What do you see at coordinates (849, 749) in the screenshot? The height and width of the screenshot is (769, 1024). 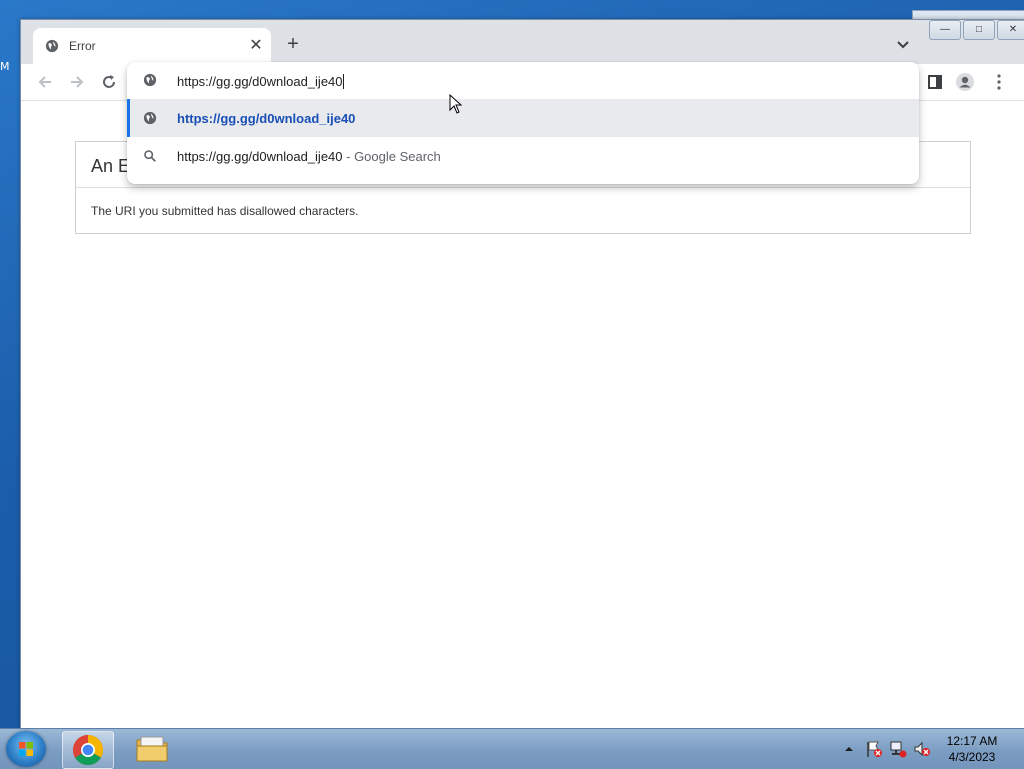 I see `show-hidden-icons-arrow-icon` at bounding box center [849, 749].